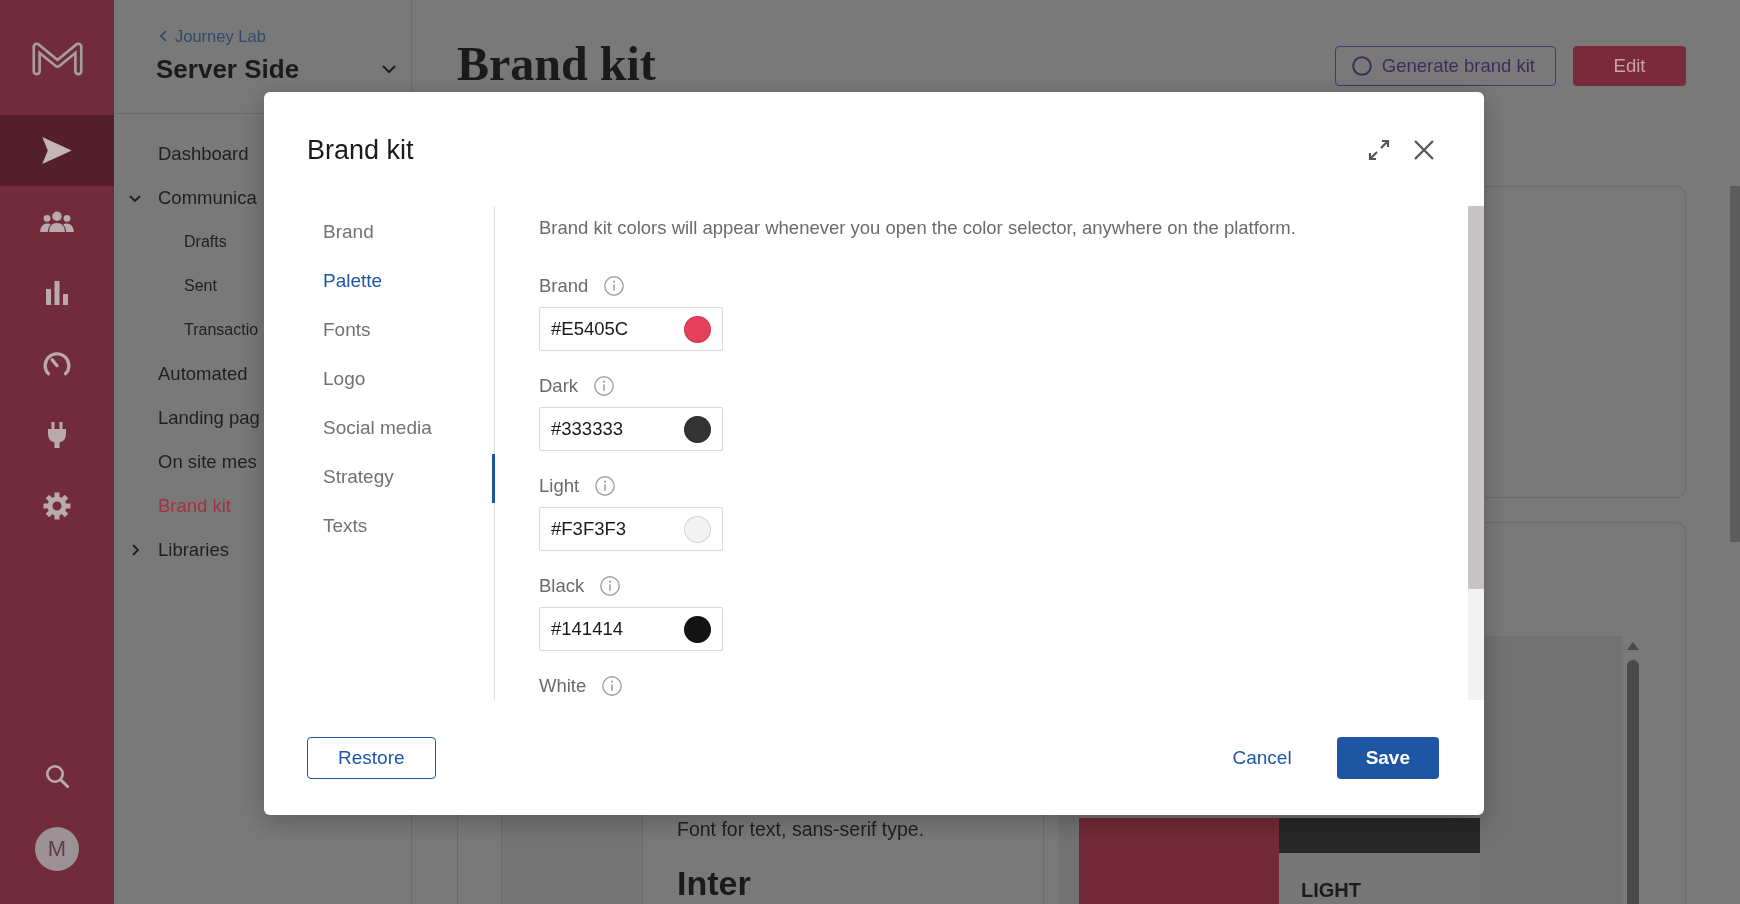 Image resolution: width=1740 pixels, height=904 pixels. I want to click on dialog-nav-item: Logo, so click(344, 379).